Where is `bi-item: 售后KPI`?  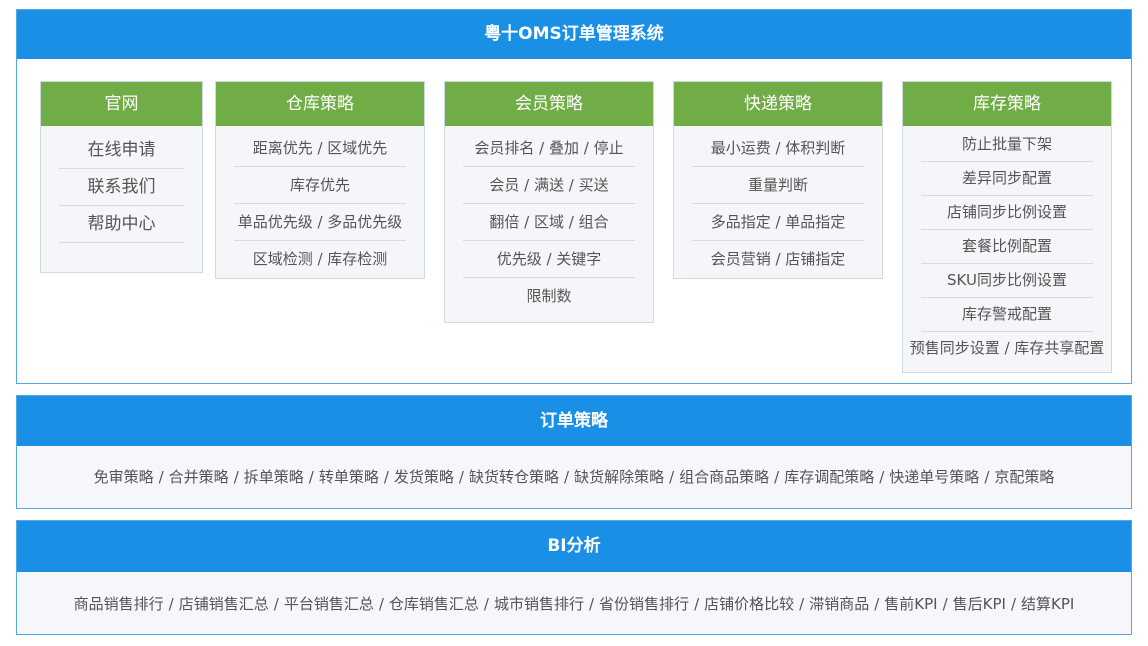
bi-item: 售后KPI is located at coordinates (979, 604).